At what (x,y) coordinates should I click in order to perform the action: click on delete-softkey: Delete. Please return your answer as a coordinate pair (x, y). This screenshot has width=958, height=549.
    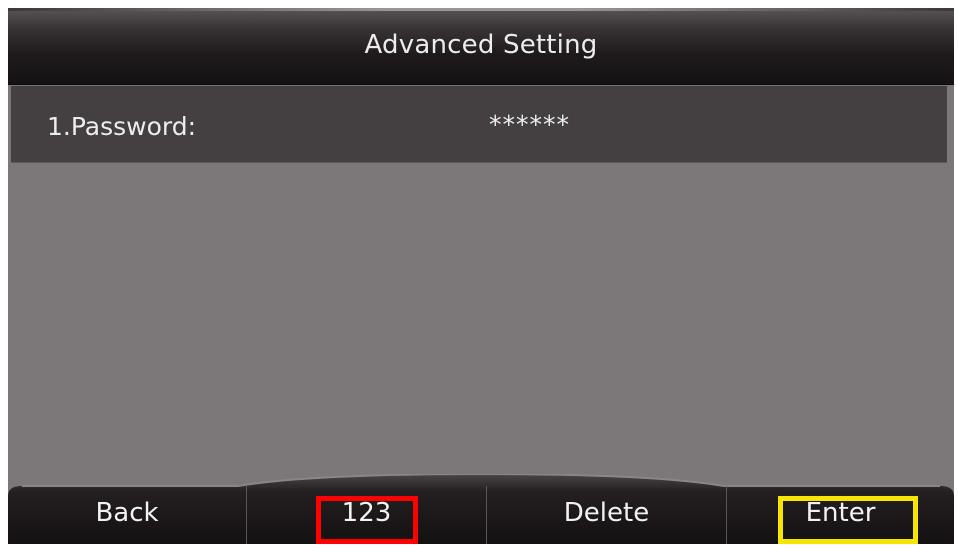
    Looking at the image, I should click on (606, 513).